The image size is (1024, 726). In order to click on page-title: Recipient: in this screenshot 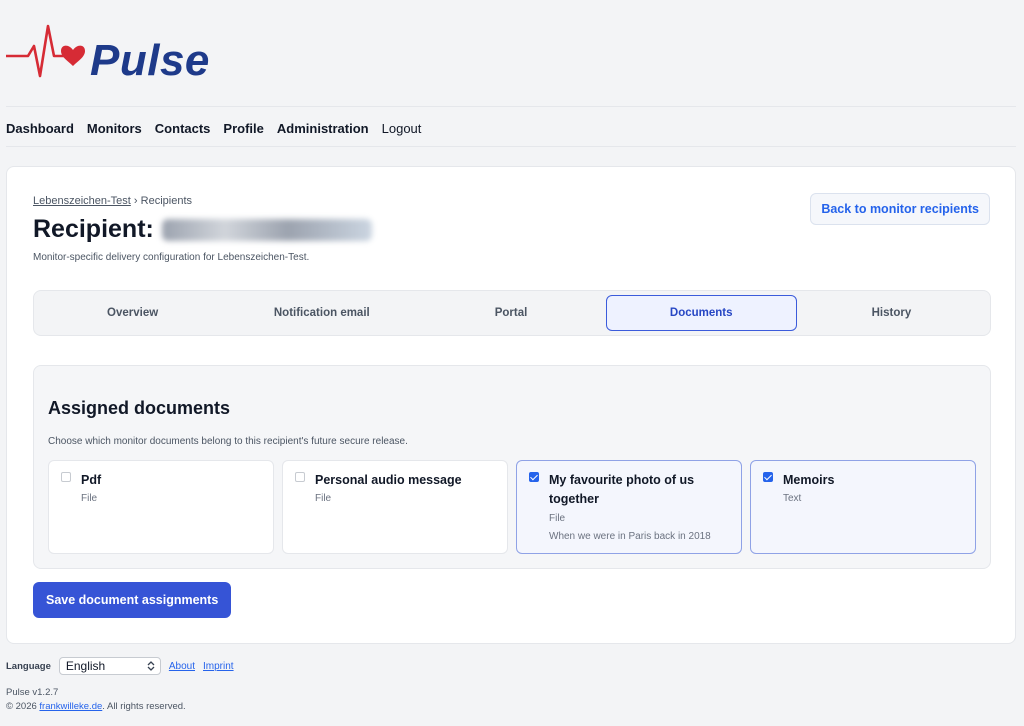, I will do `click(202, 229)`.